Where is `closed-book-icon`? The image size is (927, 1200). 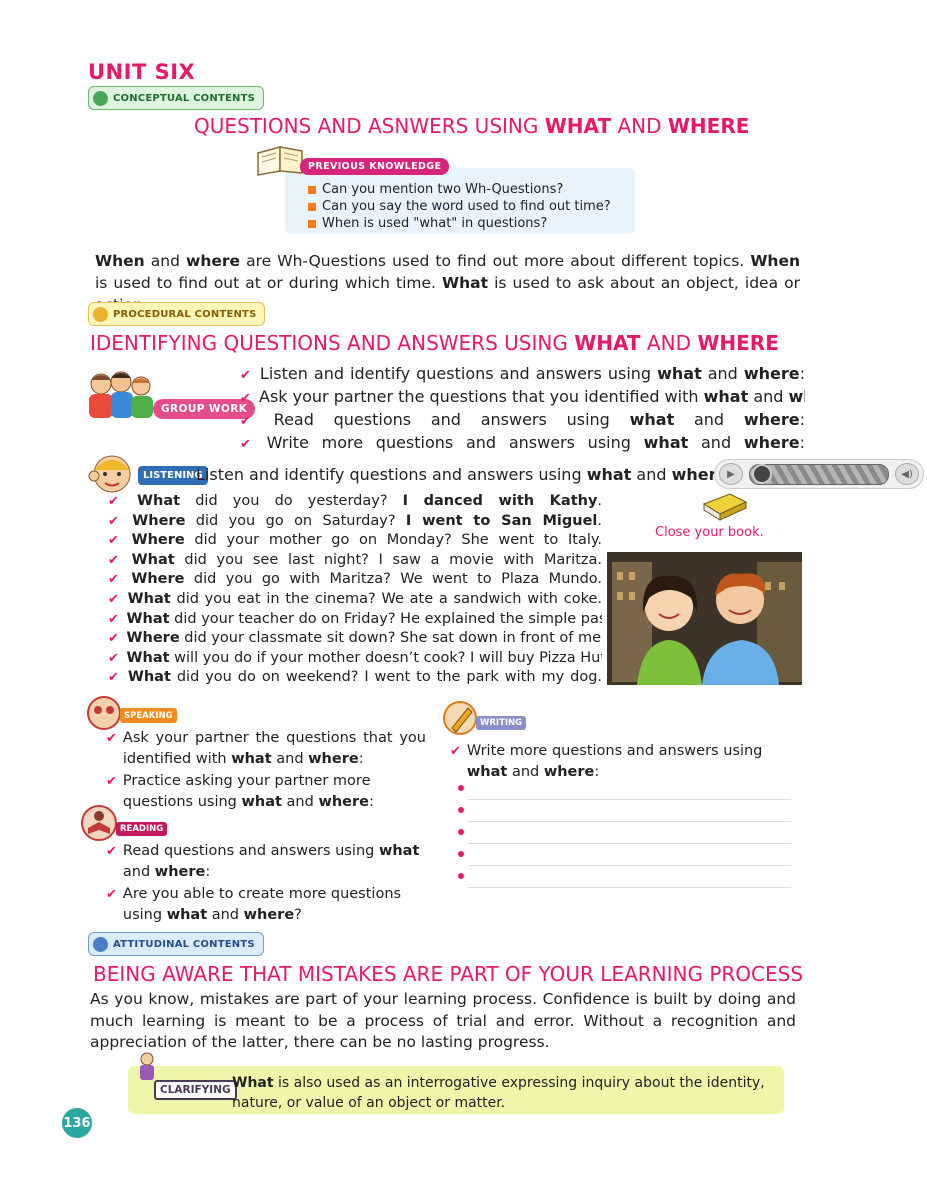 closed-book-icon is located at coordinates (725, 507).